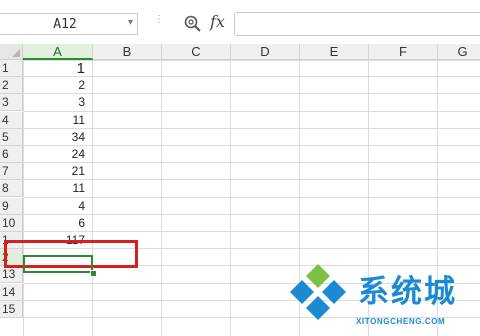 The image size is (480, 336). I want to click on row-header-3: 3, so click(11, 103).